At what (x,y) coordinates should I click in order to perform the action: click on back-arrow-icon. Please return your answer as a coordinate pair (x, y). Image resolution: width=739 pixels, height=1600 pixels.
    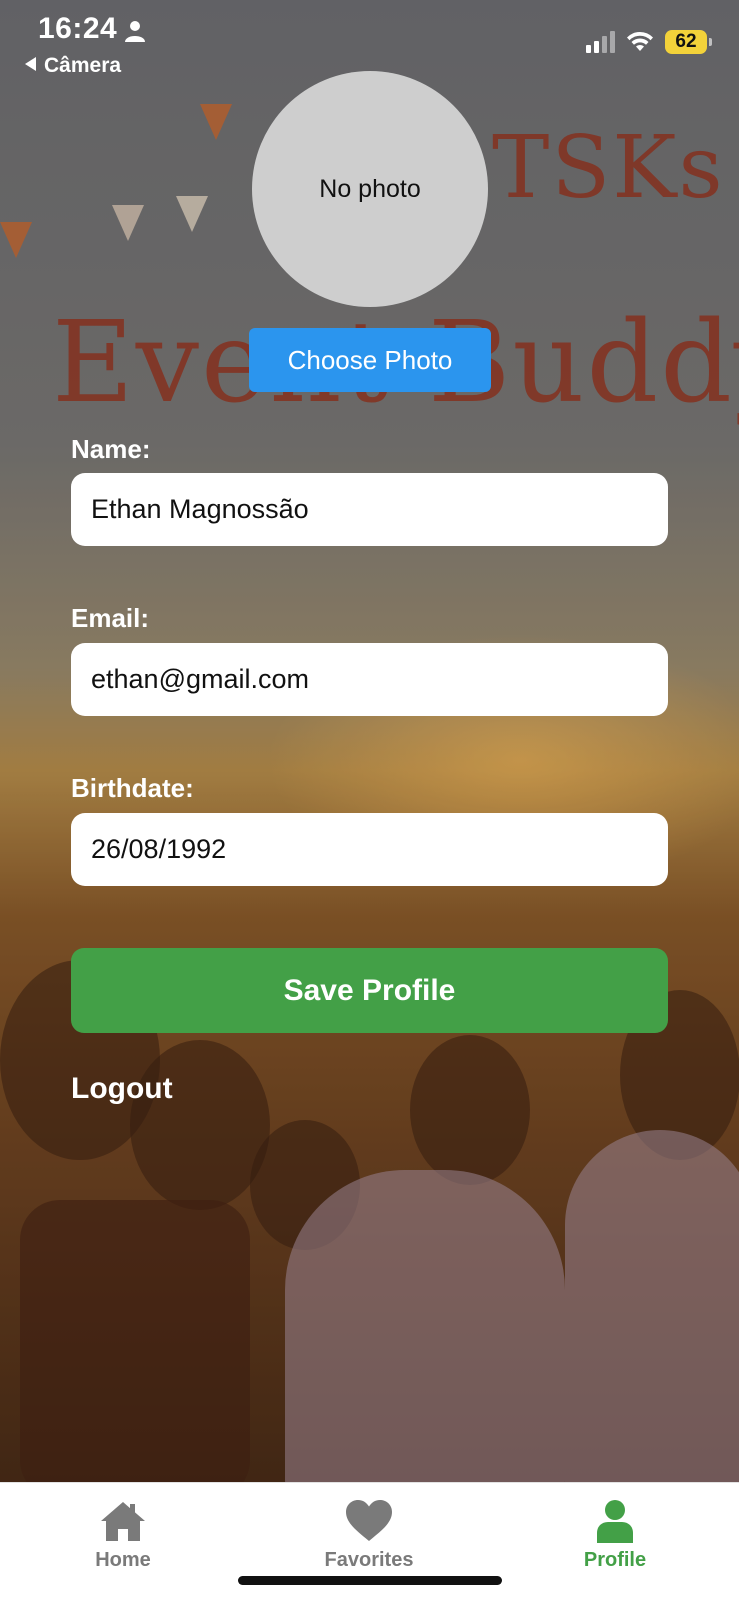
    Looking at the image, I should click on (30, 64).